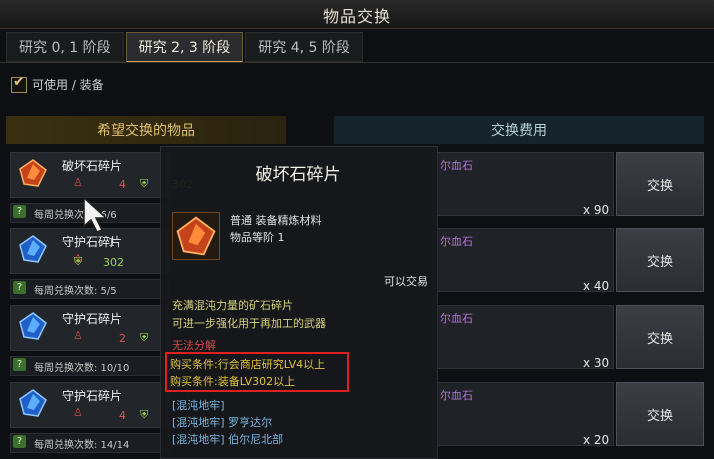  I want to click on window-title: 物品交换, so click(356, 16).